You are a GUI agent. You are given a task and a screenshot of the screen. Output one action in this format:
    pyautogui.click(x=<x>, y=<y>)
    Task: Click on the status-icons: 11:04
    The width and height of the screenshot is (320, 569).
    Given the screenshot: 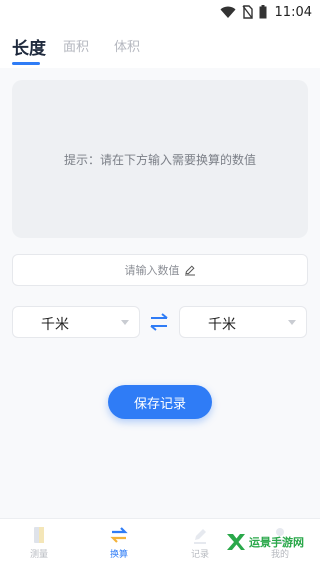 What is the action you would take?
    pyautogui.click(x=266, y=12)
    